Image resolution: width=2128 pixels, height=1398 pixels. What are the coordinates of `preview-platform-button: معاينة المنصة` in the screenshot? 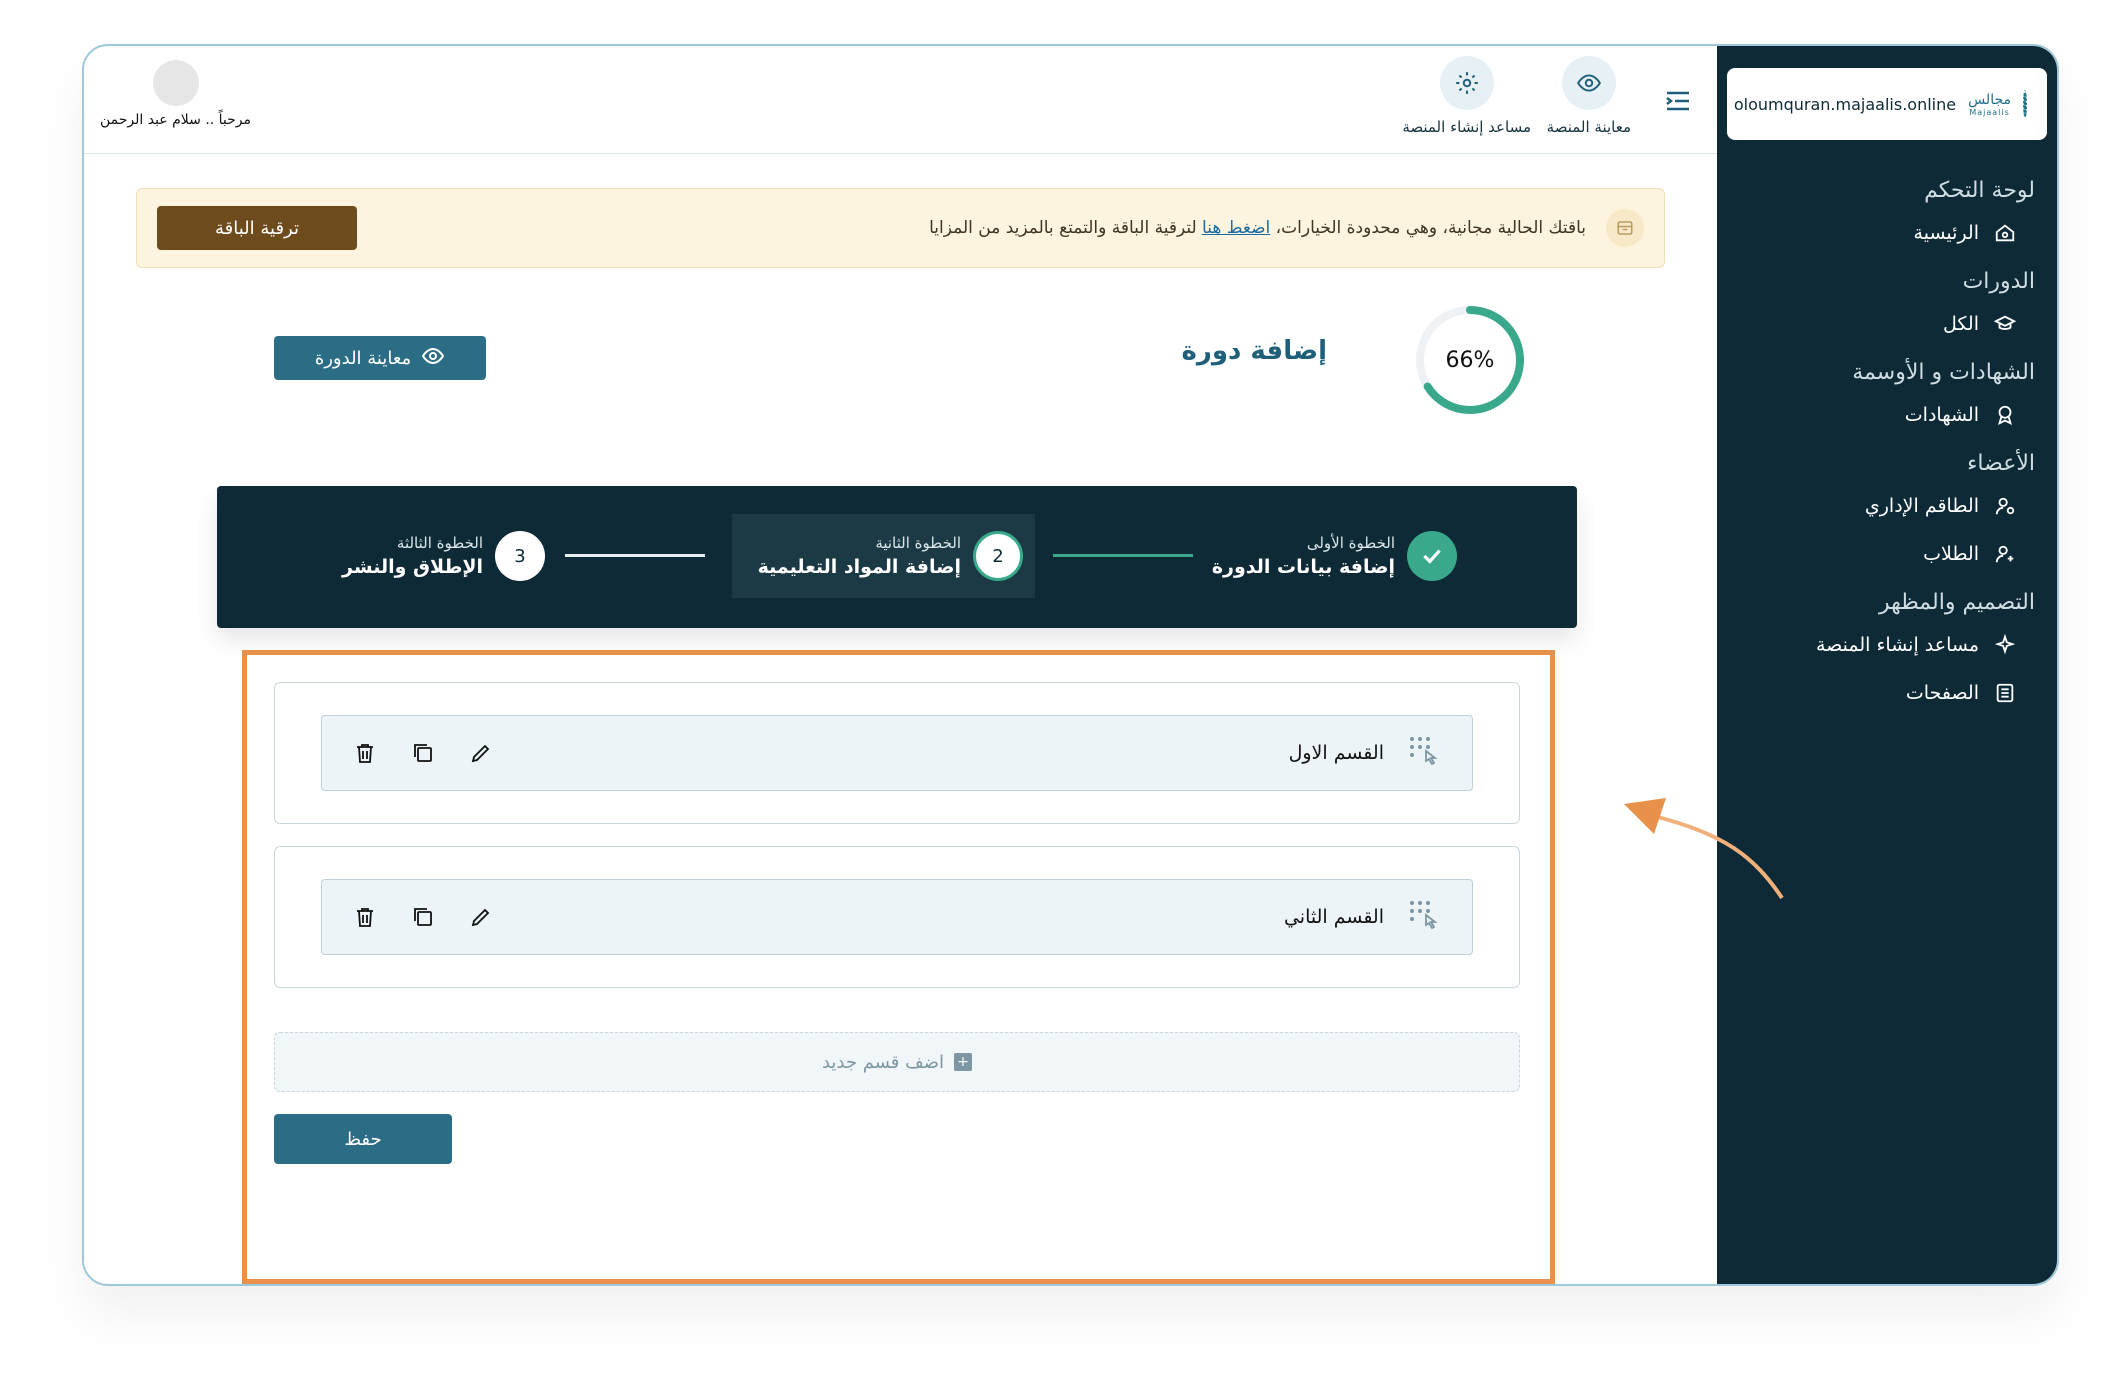 It's located at (1589, 96).